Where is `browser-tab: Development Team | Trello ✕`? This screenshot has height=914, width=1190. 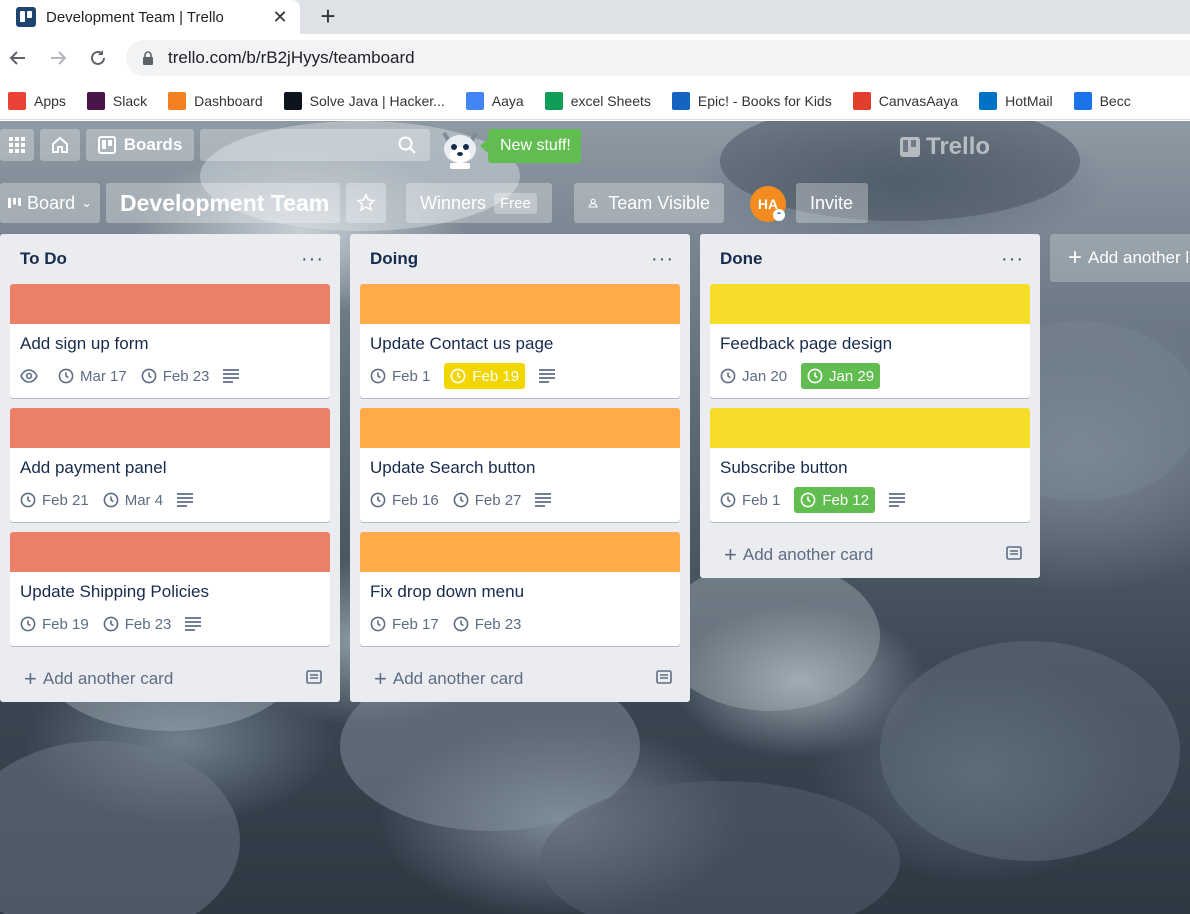
browser-tab: Development Team | Trello ✕ is located at coordinates (150, 17).